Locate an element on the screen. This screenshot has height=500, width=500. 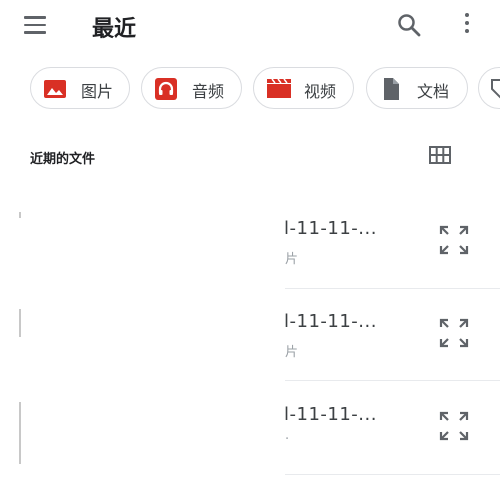
image-icon is located at coordinates (55, 89).